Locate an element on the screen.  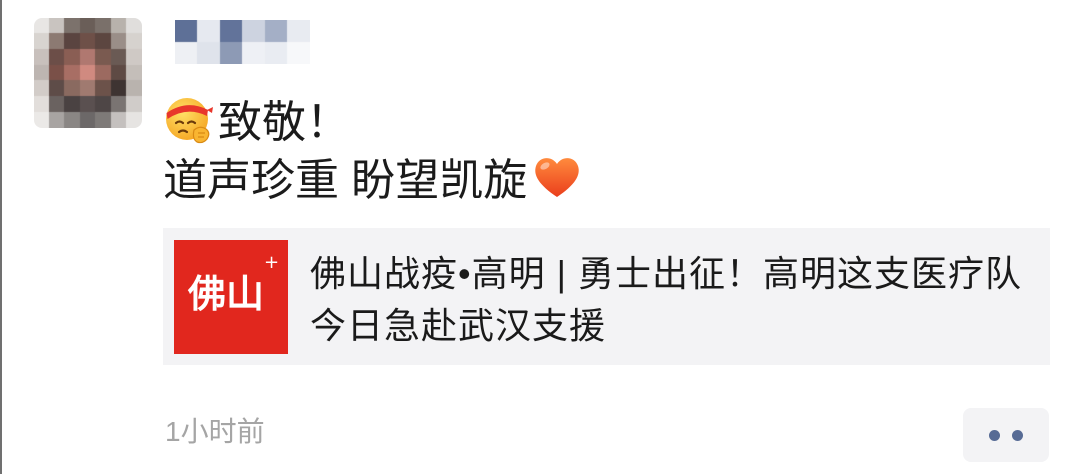
link-thumbnail: 佛山 + is located at coordinates (231, 297).